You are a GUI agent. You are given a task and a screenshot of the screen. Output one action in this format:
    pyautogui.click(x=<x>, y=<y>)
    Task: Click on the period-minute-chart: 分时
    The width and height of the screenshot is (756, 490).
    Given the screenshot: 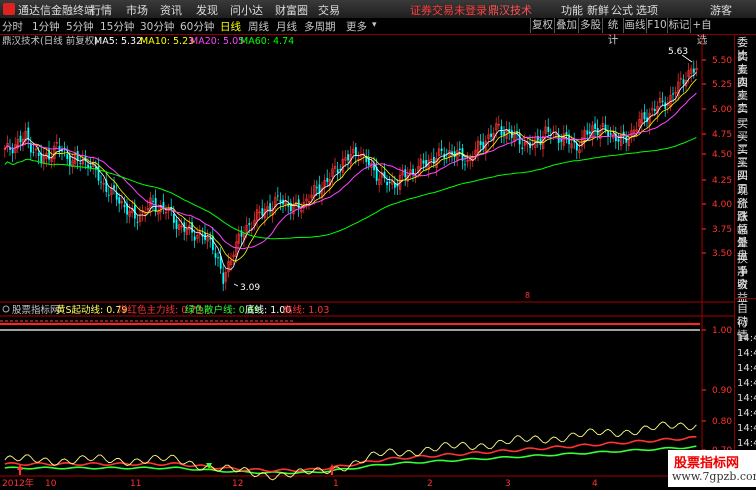 What is the action you would take?
    pyautogui.click(x=12, y=26)
    